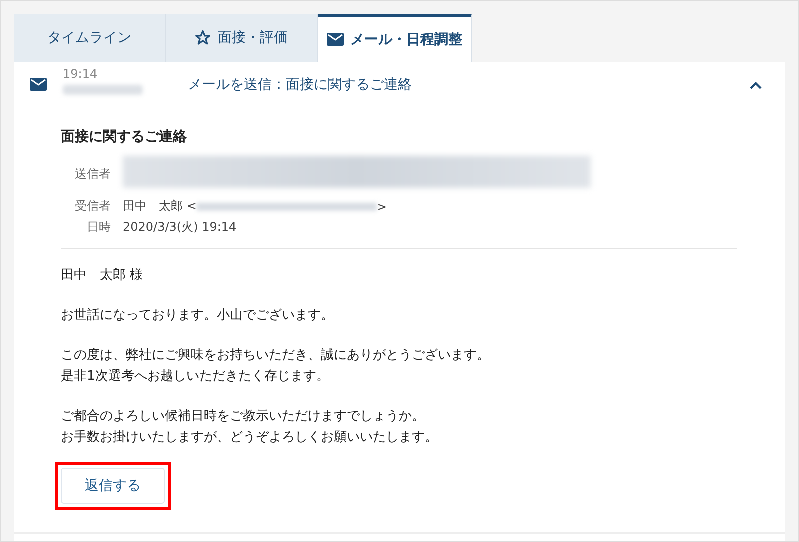 The height and width of the screenshot is (542, 799). What do you see at coordinates (468, 85) in the screenshot?
I see `entry-summary: メールを送信：面接に関するご連絡` at bounding box center [468, 85].